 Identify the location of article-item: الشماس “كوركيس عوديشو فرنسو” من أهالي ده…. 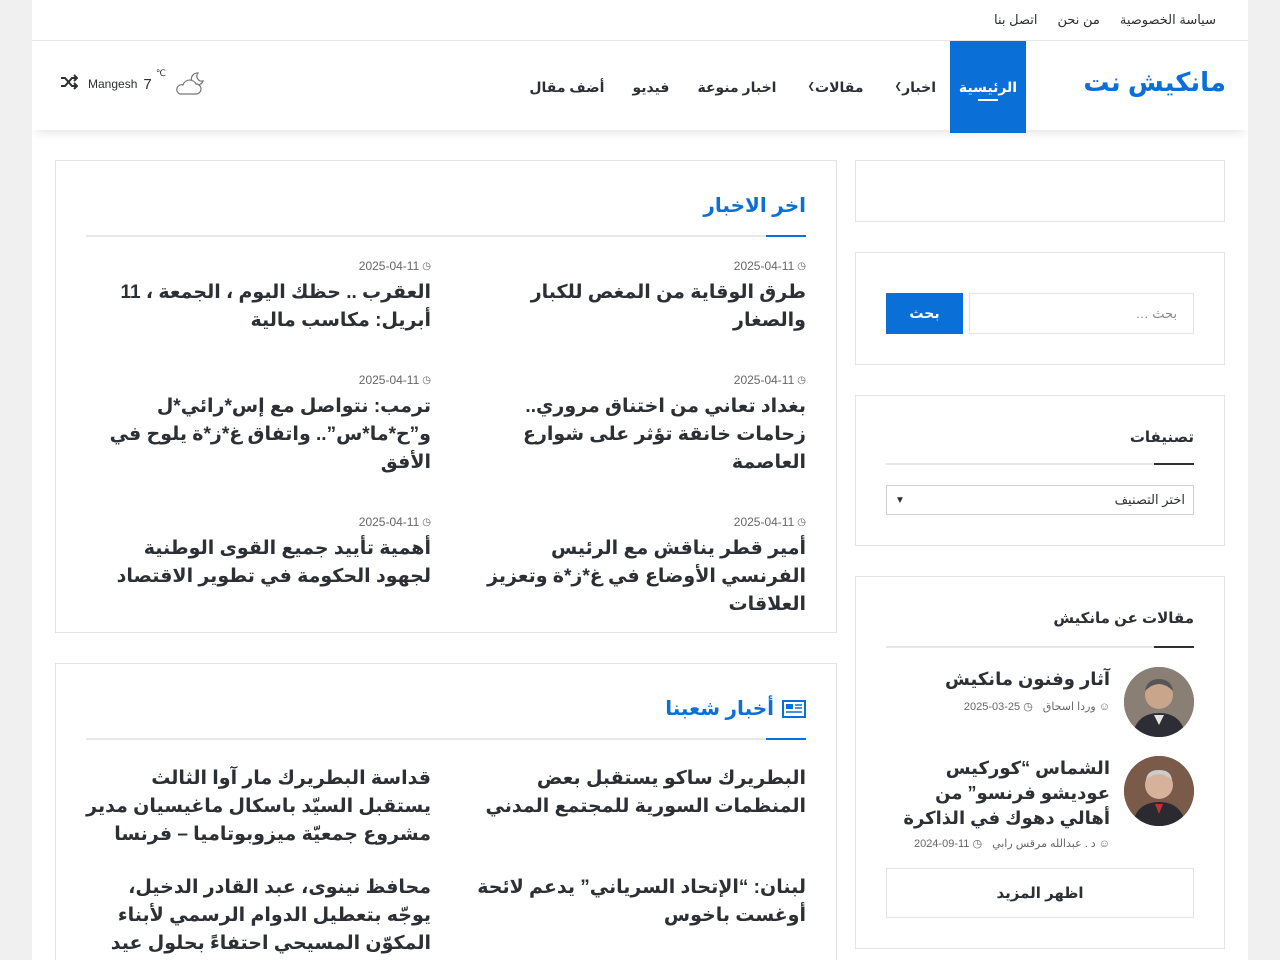
(1040, 806).